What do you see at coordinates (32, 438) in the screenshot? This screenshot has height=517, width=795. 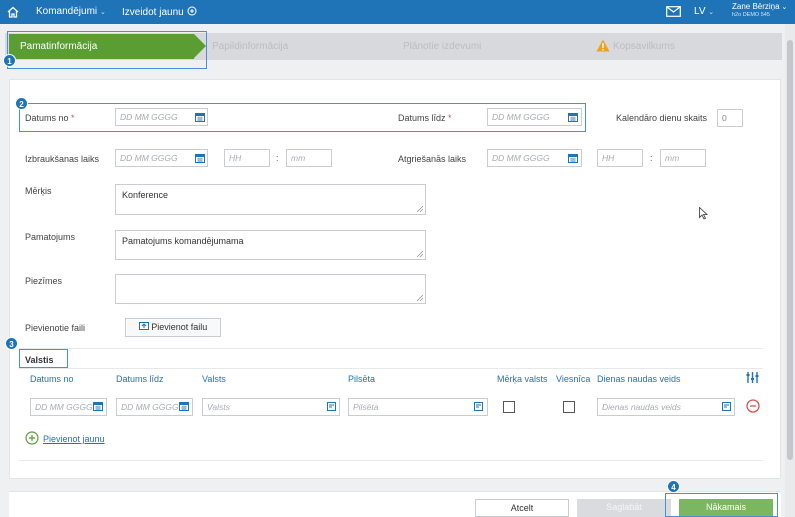 I see `add-circle-icon` at bounding box center [32, 438].